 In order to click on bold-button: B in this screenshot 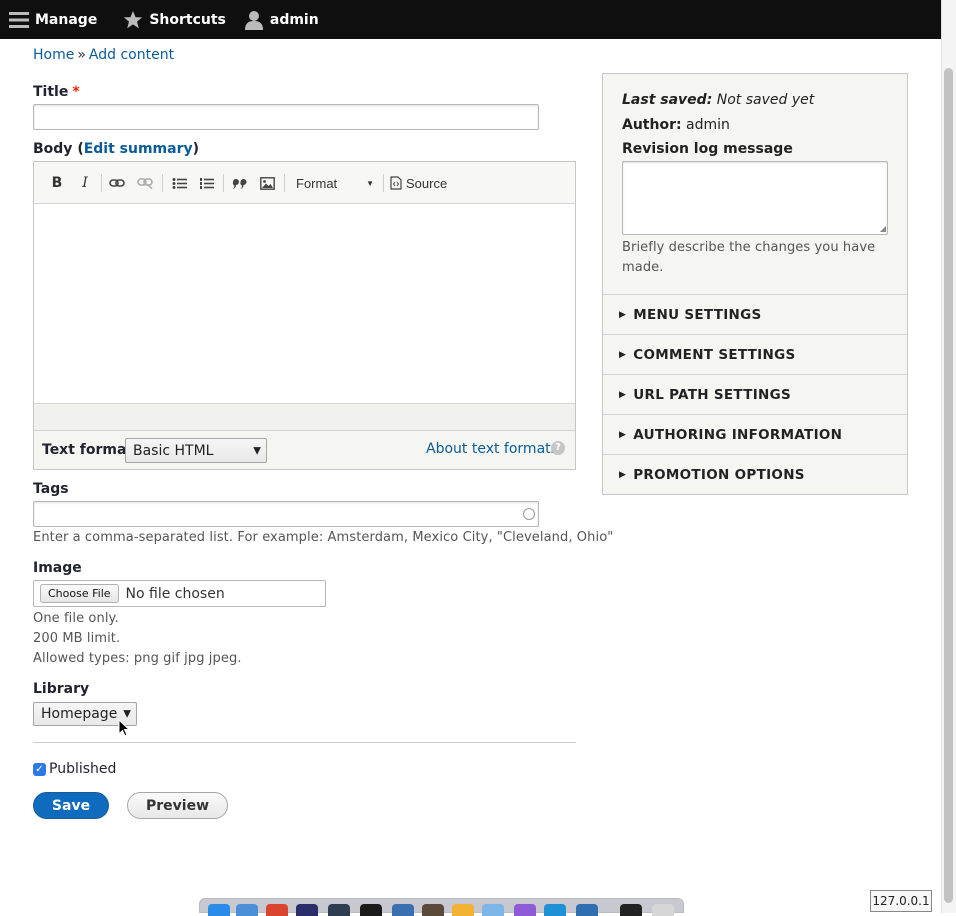, I will do `click(57, 183)`.